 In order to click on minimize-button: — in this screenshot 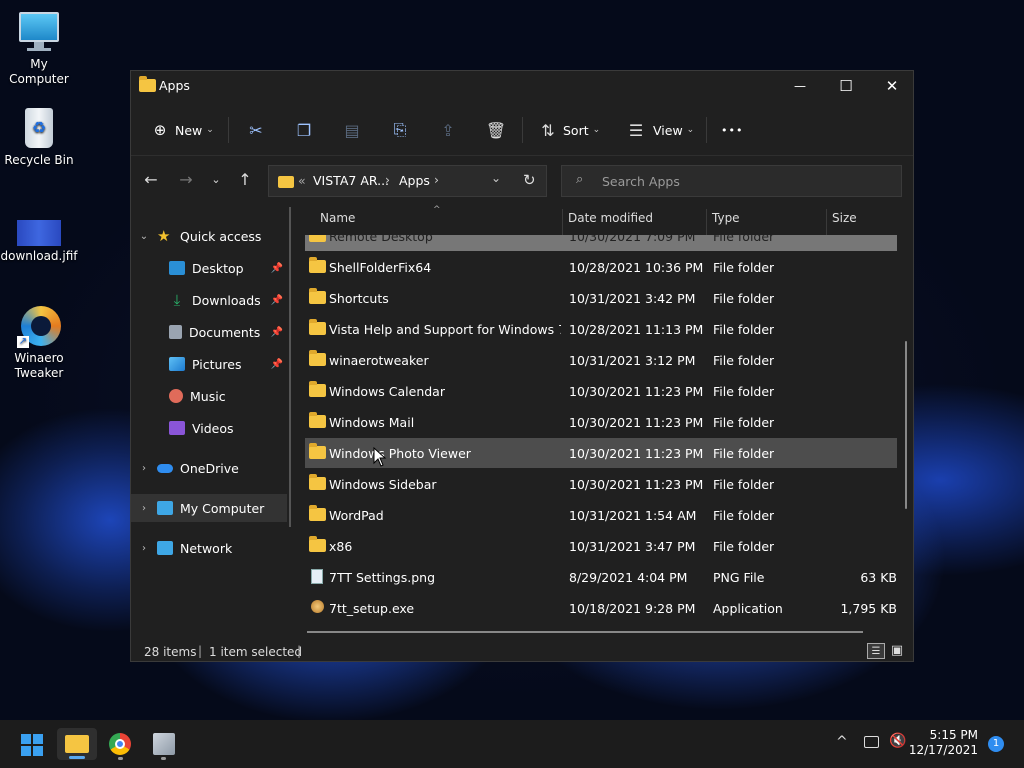, I will do `click(800, 86)`.